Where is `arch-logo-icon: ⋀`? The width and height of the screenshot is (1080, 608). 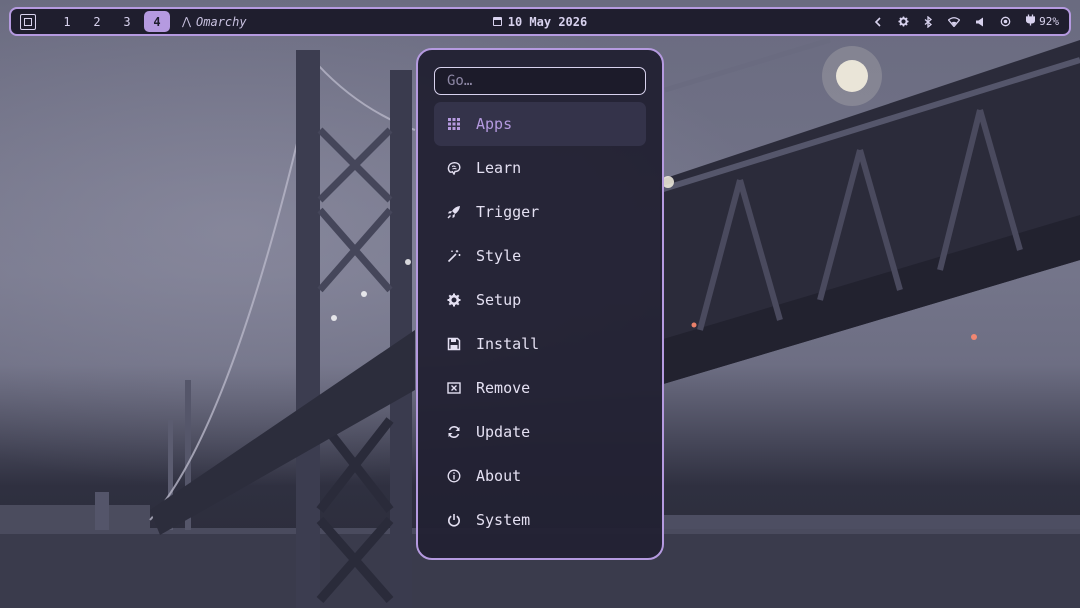 arch-logo-icon: ⋀ is located at coordinates (187, 21).